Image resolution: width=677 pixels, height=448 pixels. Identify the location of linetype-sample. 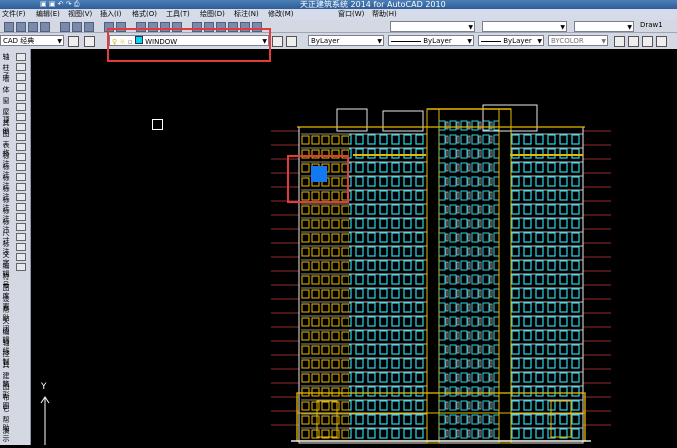
(406, 41).